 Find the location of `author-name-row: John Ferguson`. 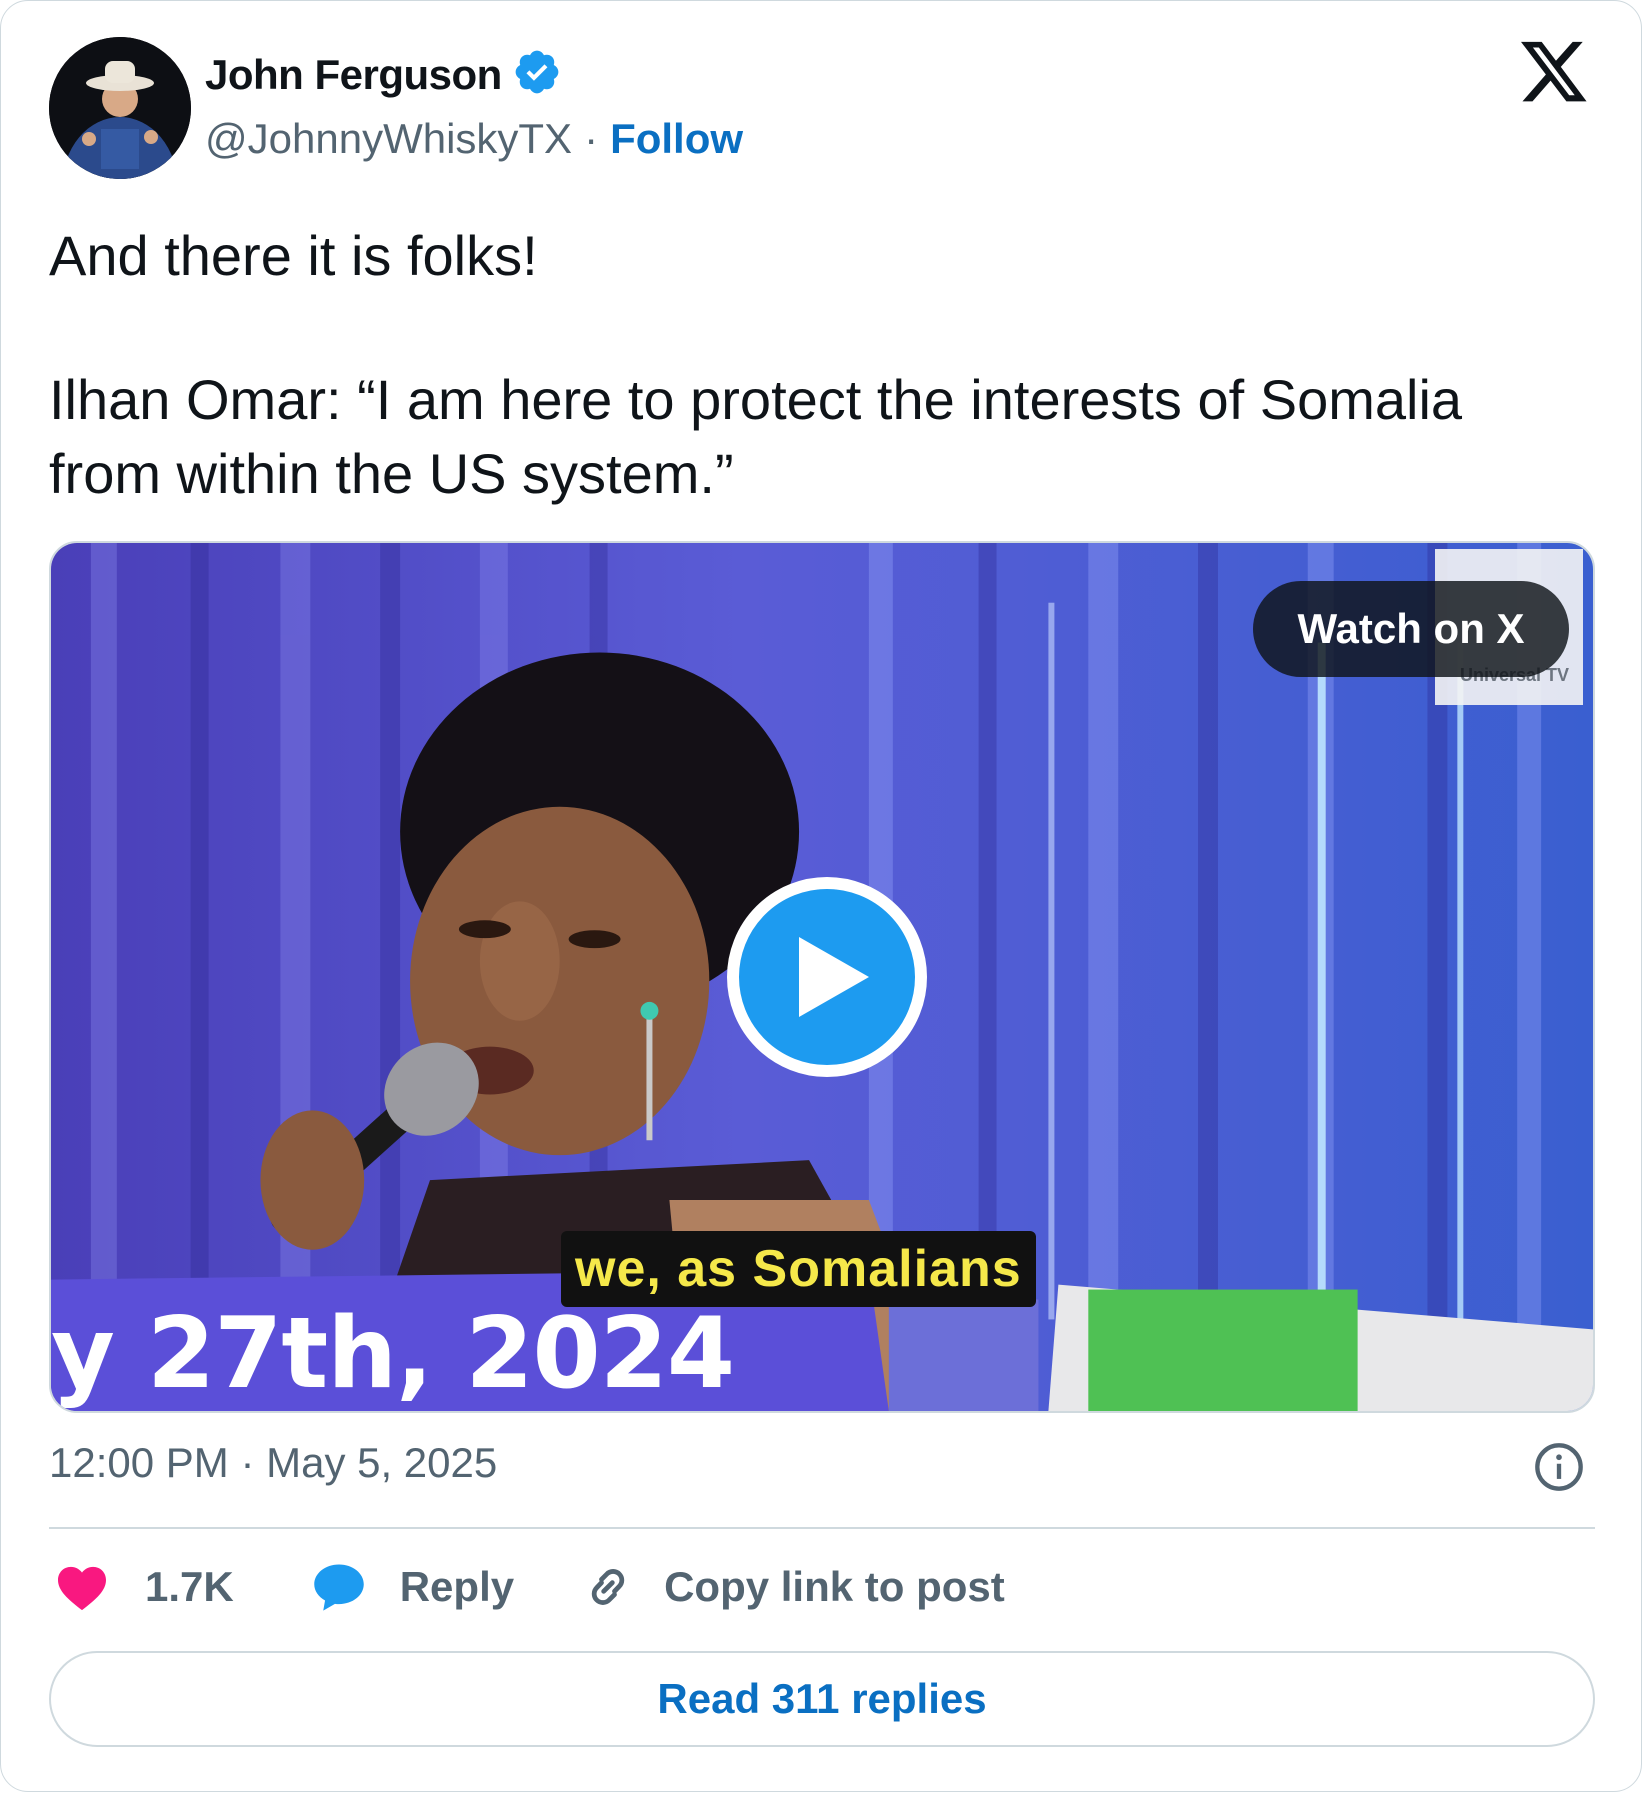

author-name-row: John Ferguson is located at coordinates (383, 74).